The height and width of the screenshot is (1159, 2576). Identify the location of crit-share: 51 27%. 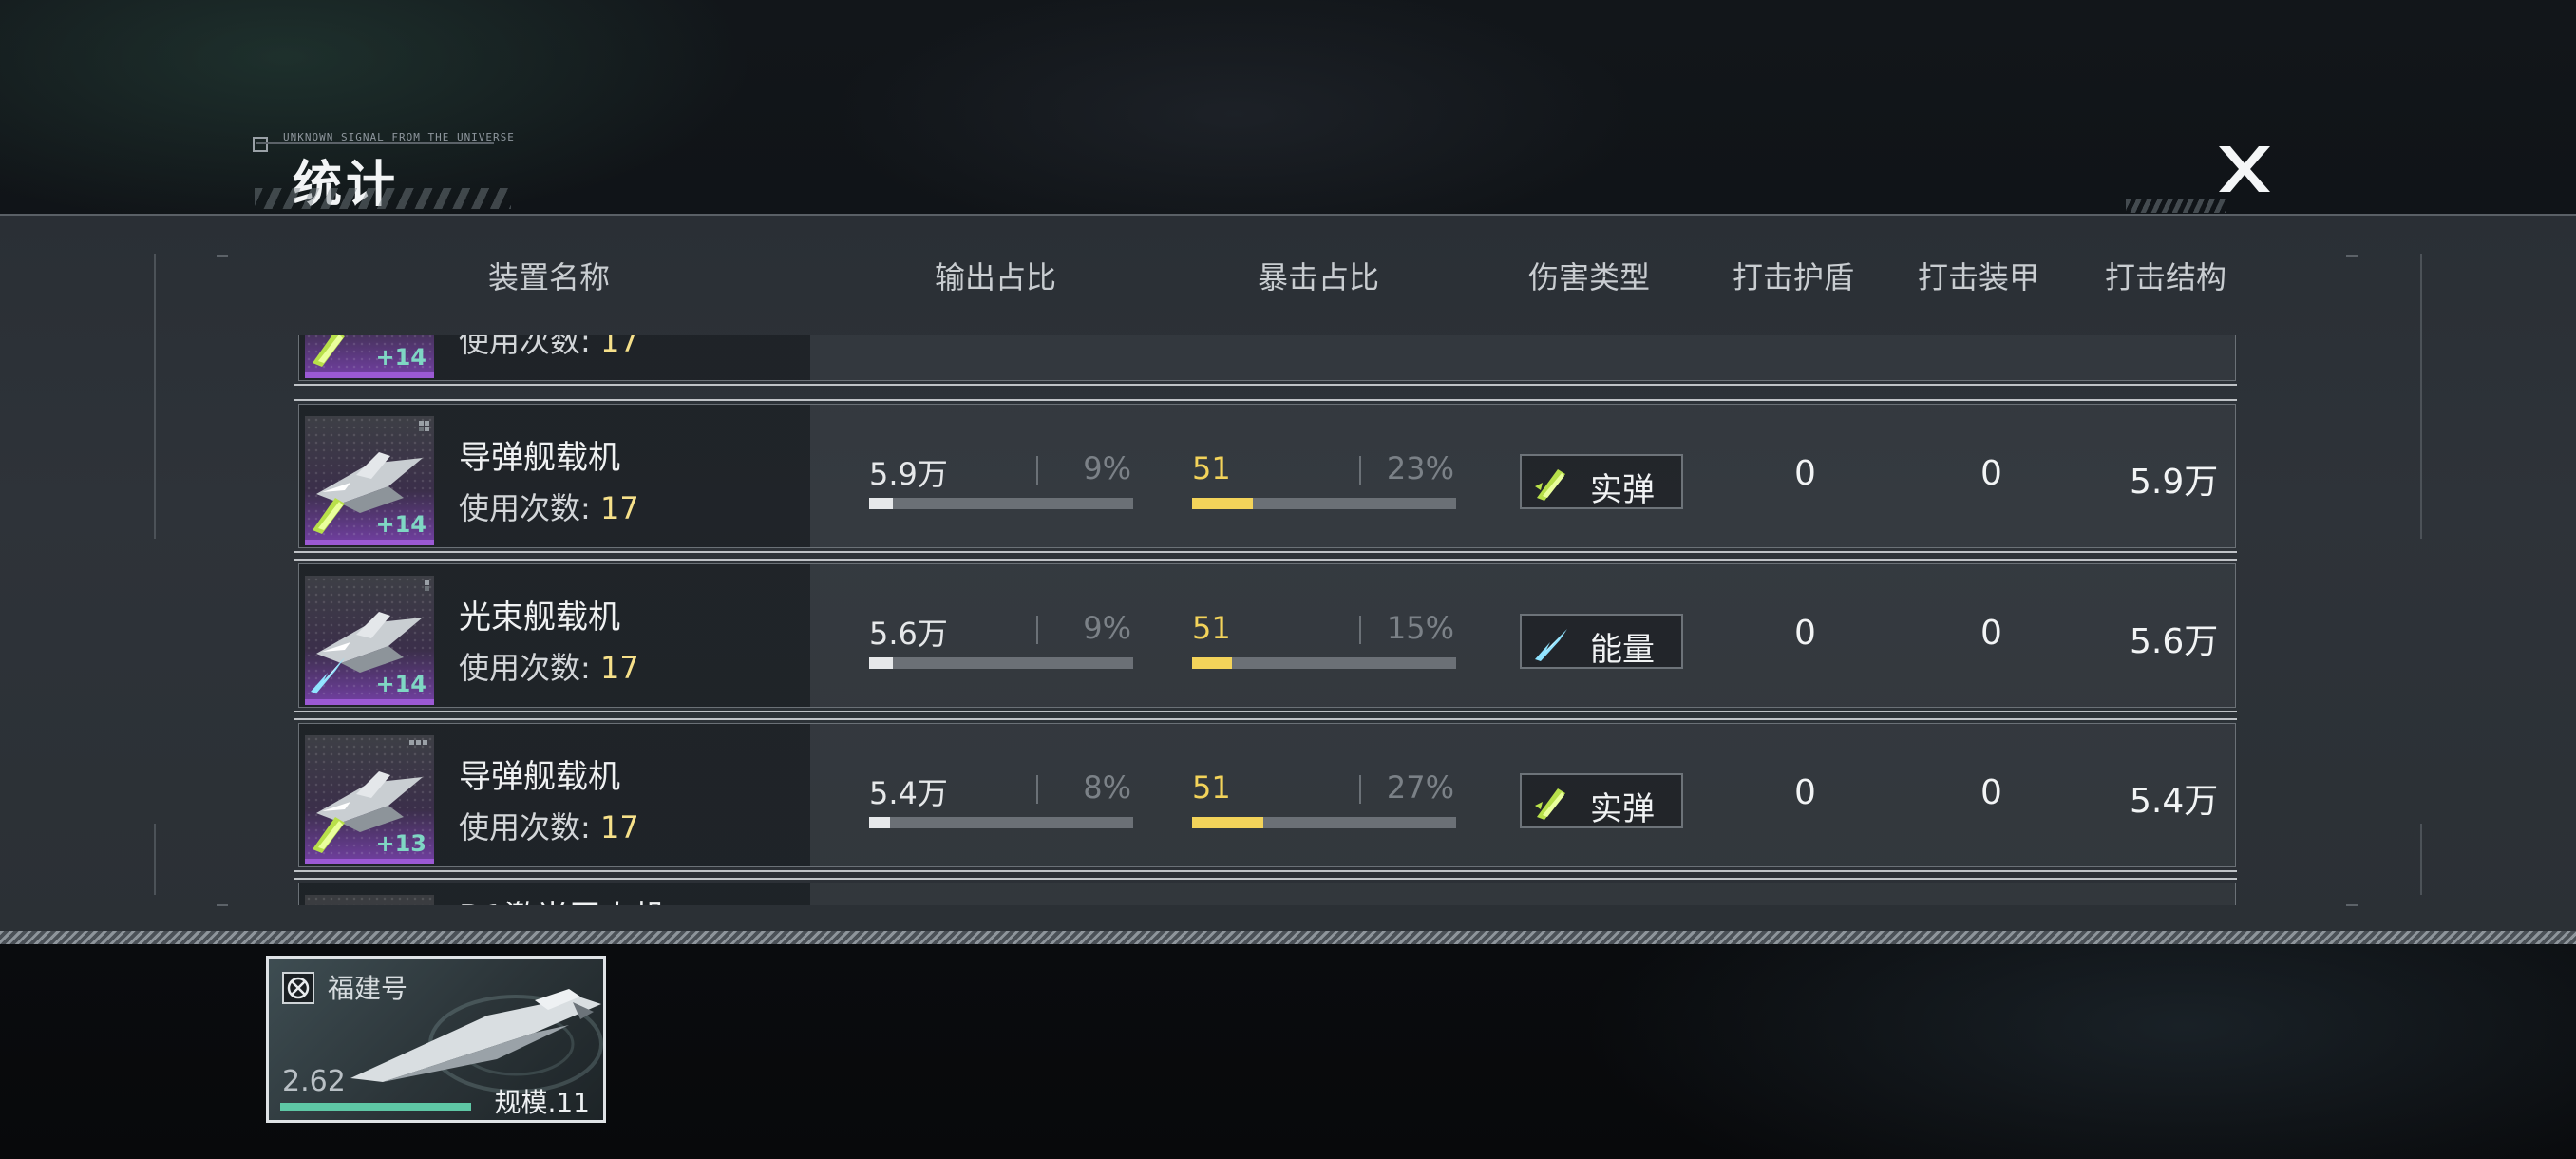
(1325, 799).